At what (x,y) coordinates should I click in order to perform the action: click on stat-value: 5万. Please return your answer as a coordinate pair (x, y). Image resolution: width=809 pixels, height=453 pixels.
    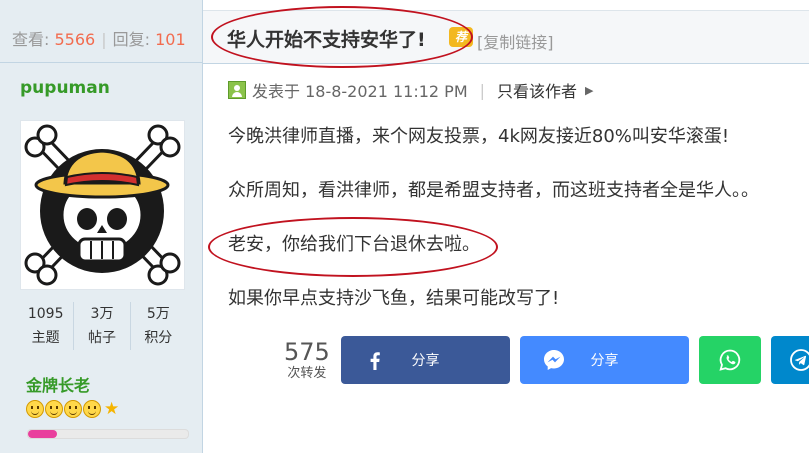
    Looking at the image, I should click on (158, 314).